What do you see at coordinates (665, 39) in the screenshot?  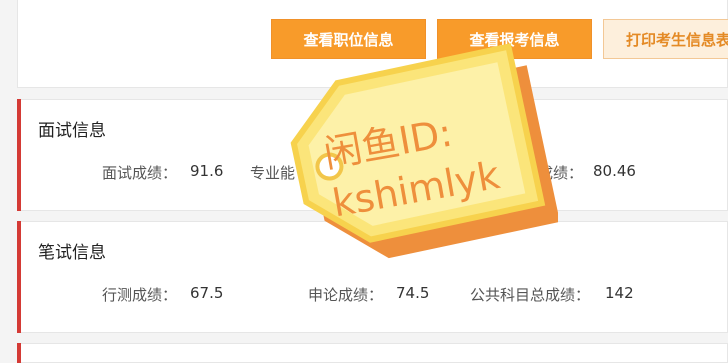 I see `print-candidate-button: 打印考生信息表` at bounding box center [665, 39].